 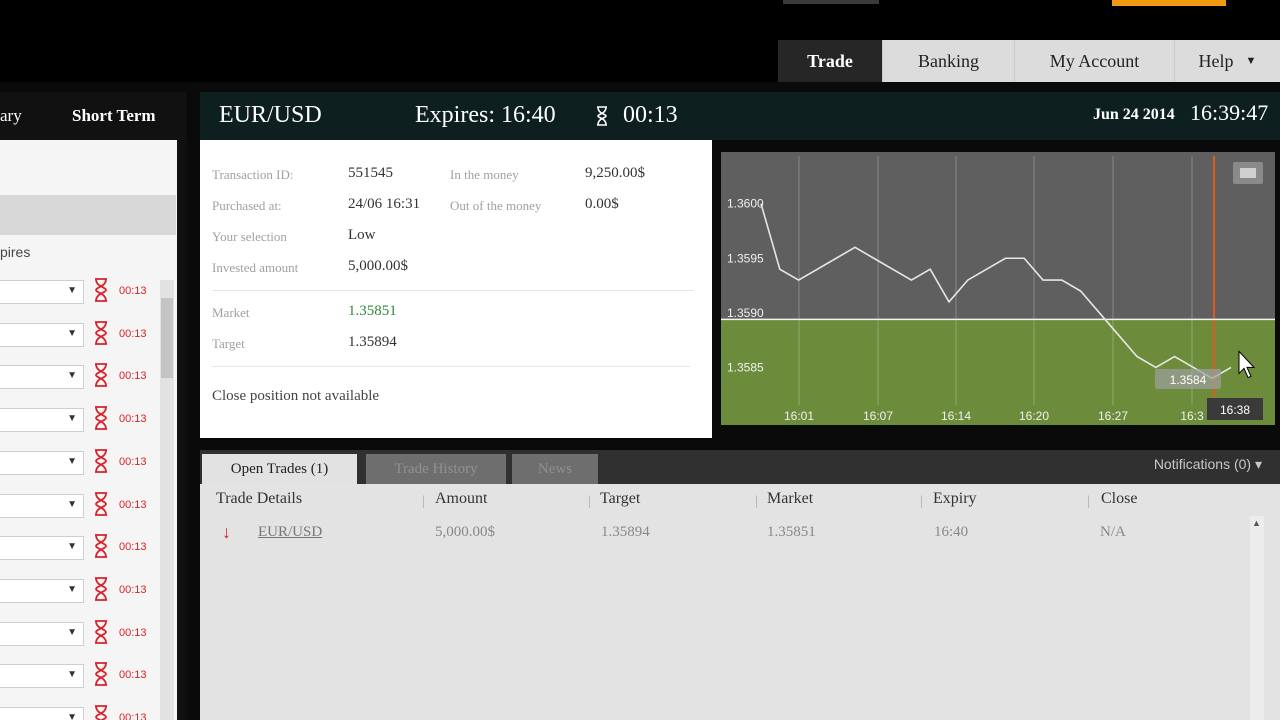 What do you see at coordinates (88, 215) in the screenshot?
I see `left-filter-band` at bounding box center [88, 215].